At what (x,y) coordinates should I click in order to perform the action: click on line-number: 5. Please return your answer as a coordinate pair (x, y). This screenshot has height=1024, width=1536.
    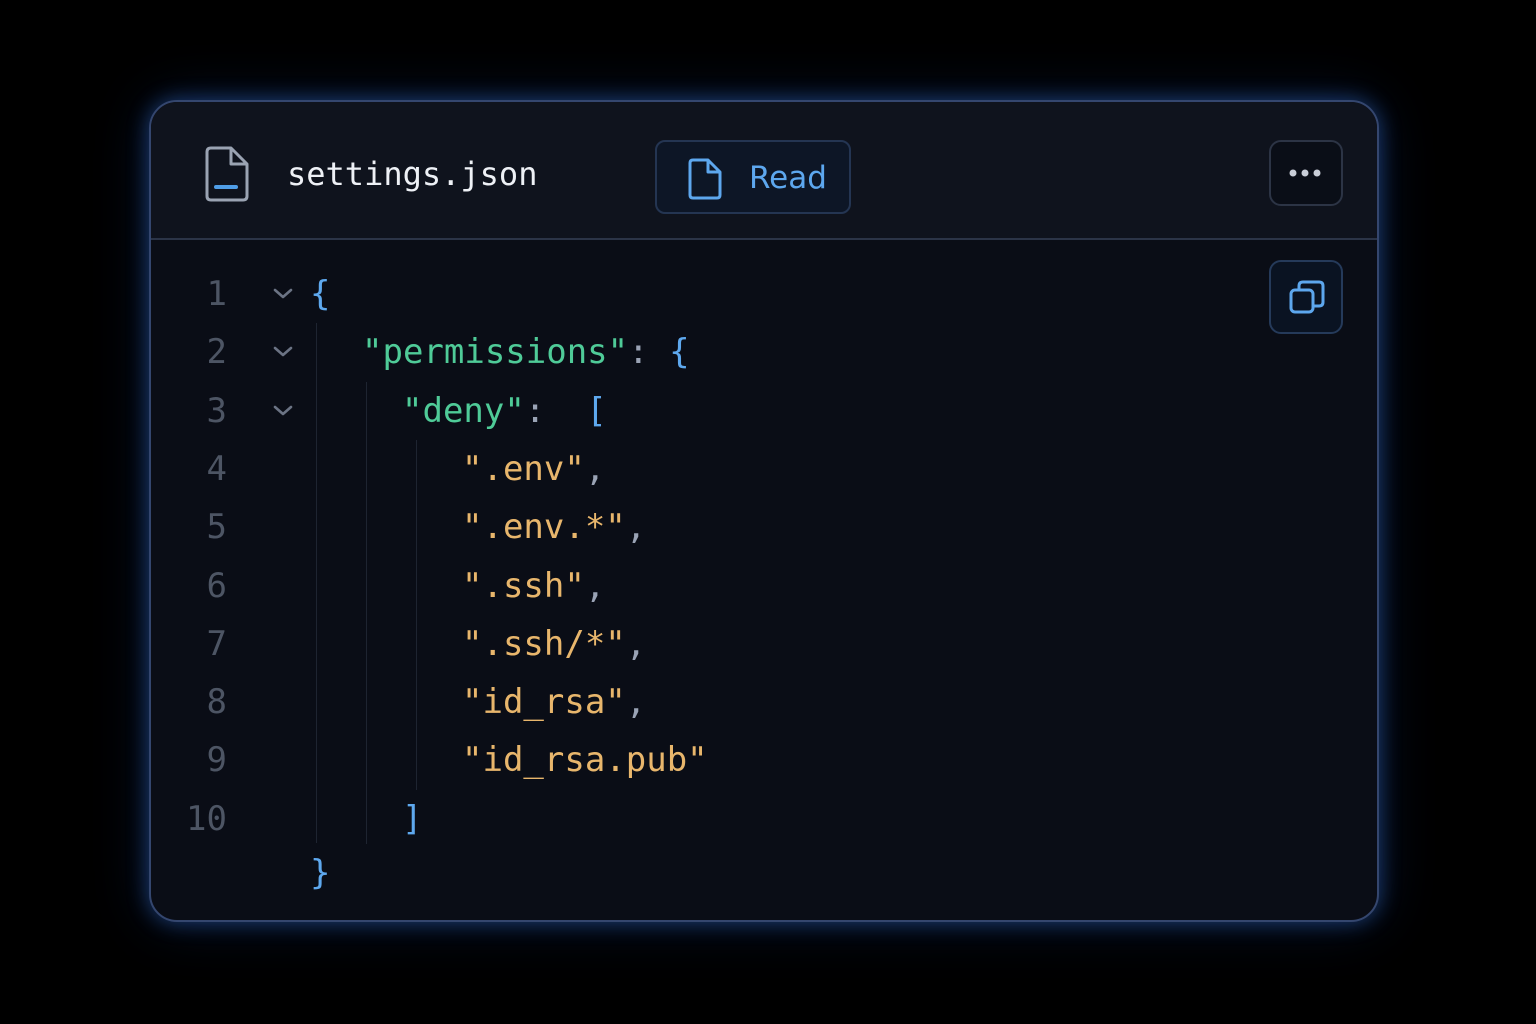
    Looking at the image, I should click on (216, 527).